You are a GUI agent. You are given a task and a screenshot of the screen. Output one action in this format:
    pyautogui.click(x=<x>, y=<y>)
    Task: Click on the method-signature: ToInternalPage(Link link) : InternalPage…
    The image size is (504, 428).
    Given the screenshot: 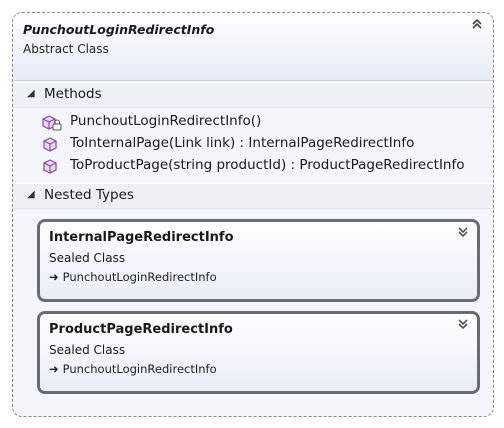 What is the action you would take?
    pyautogui.click(x=242, y=143)
    